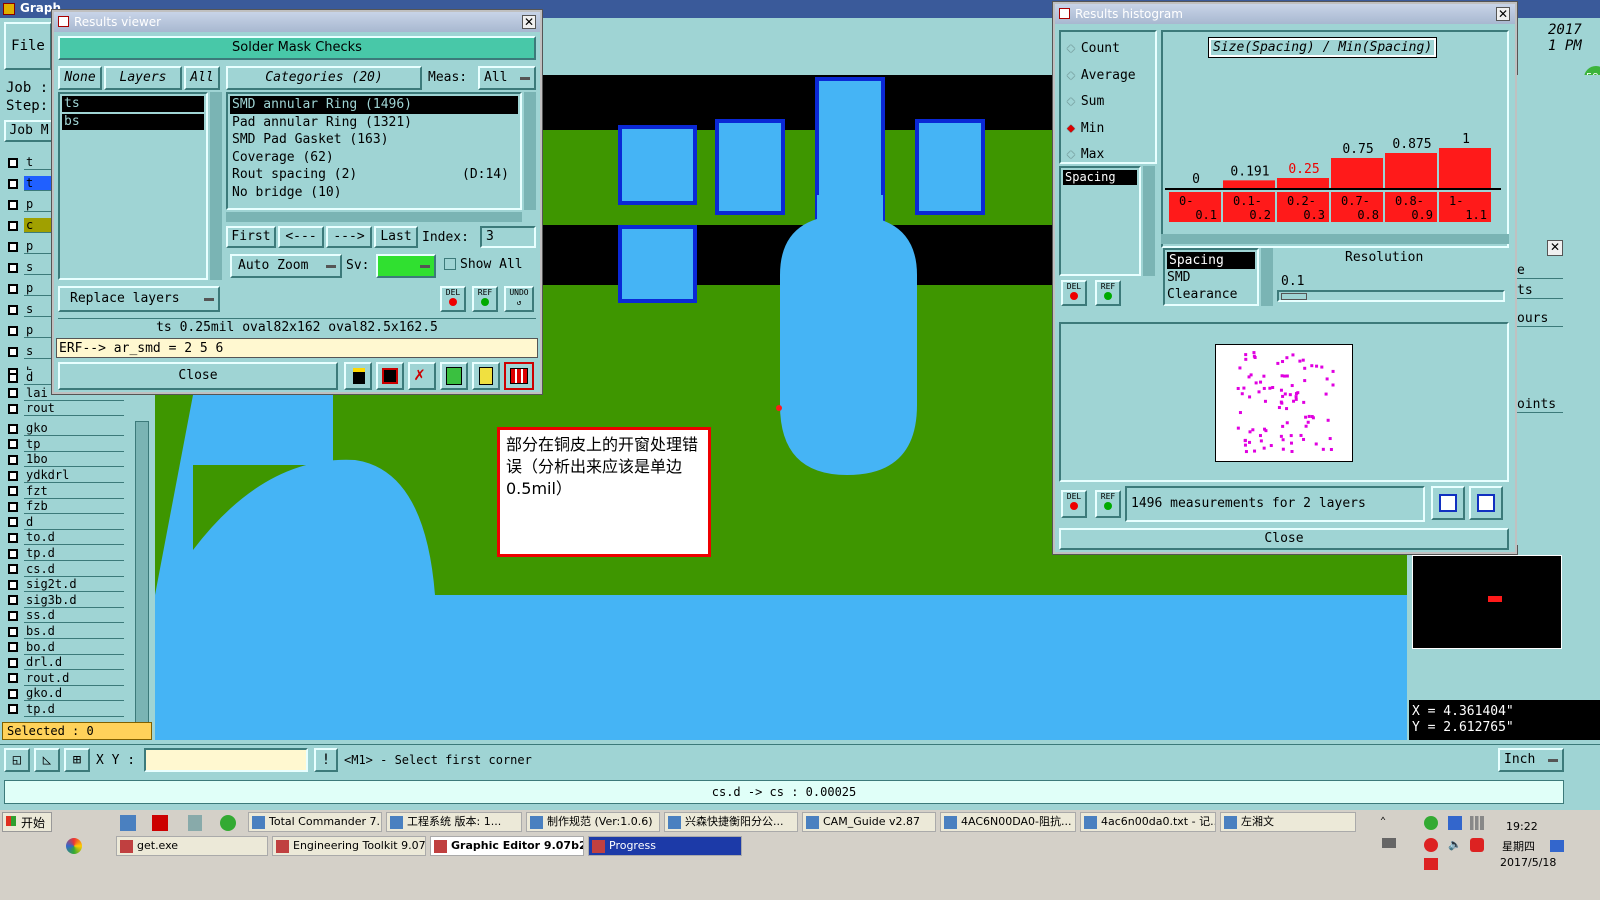 The image size is (1600, 900). Describe the element at coordinates (64, 663) in the screenshot. I see `layer-row: drl.d` at that location.